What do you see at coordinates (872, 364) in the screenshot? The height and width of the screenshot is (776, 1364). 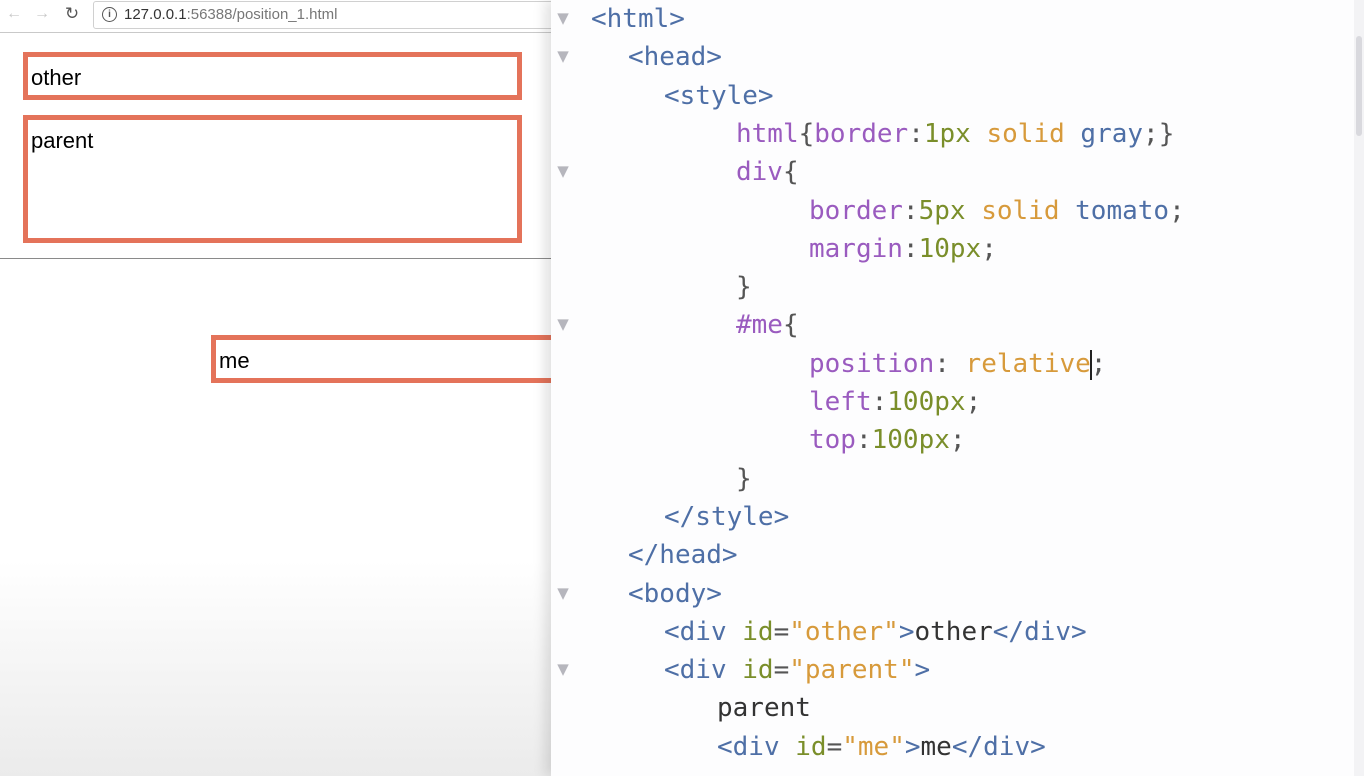 I see `code-token: position` at bounding box center [872, 364].